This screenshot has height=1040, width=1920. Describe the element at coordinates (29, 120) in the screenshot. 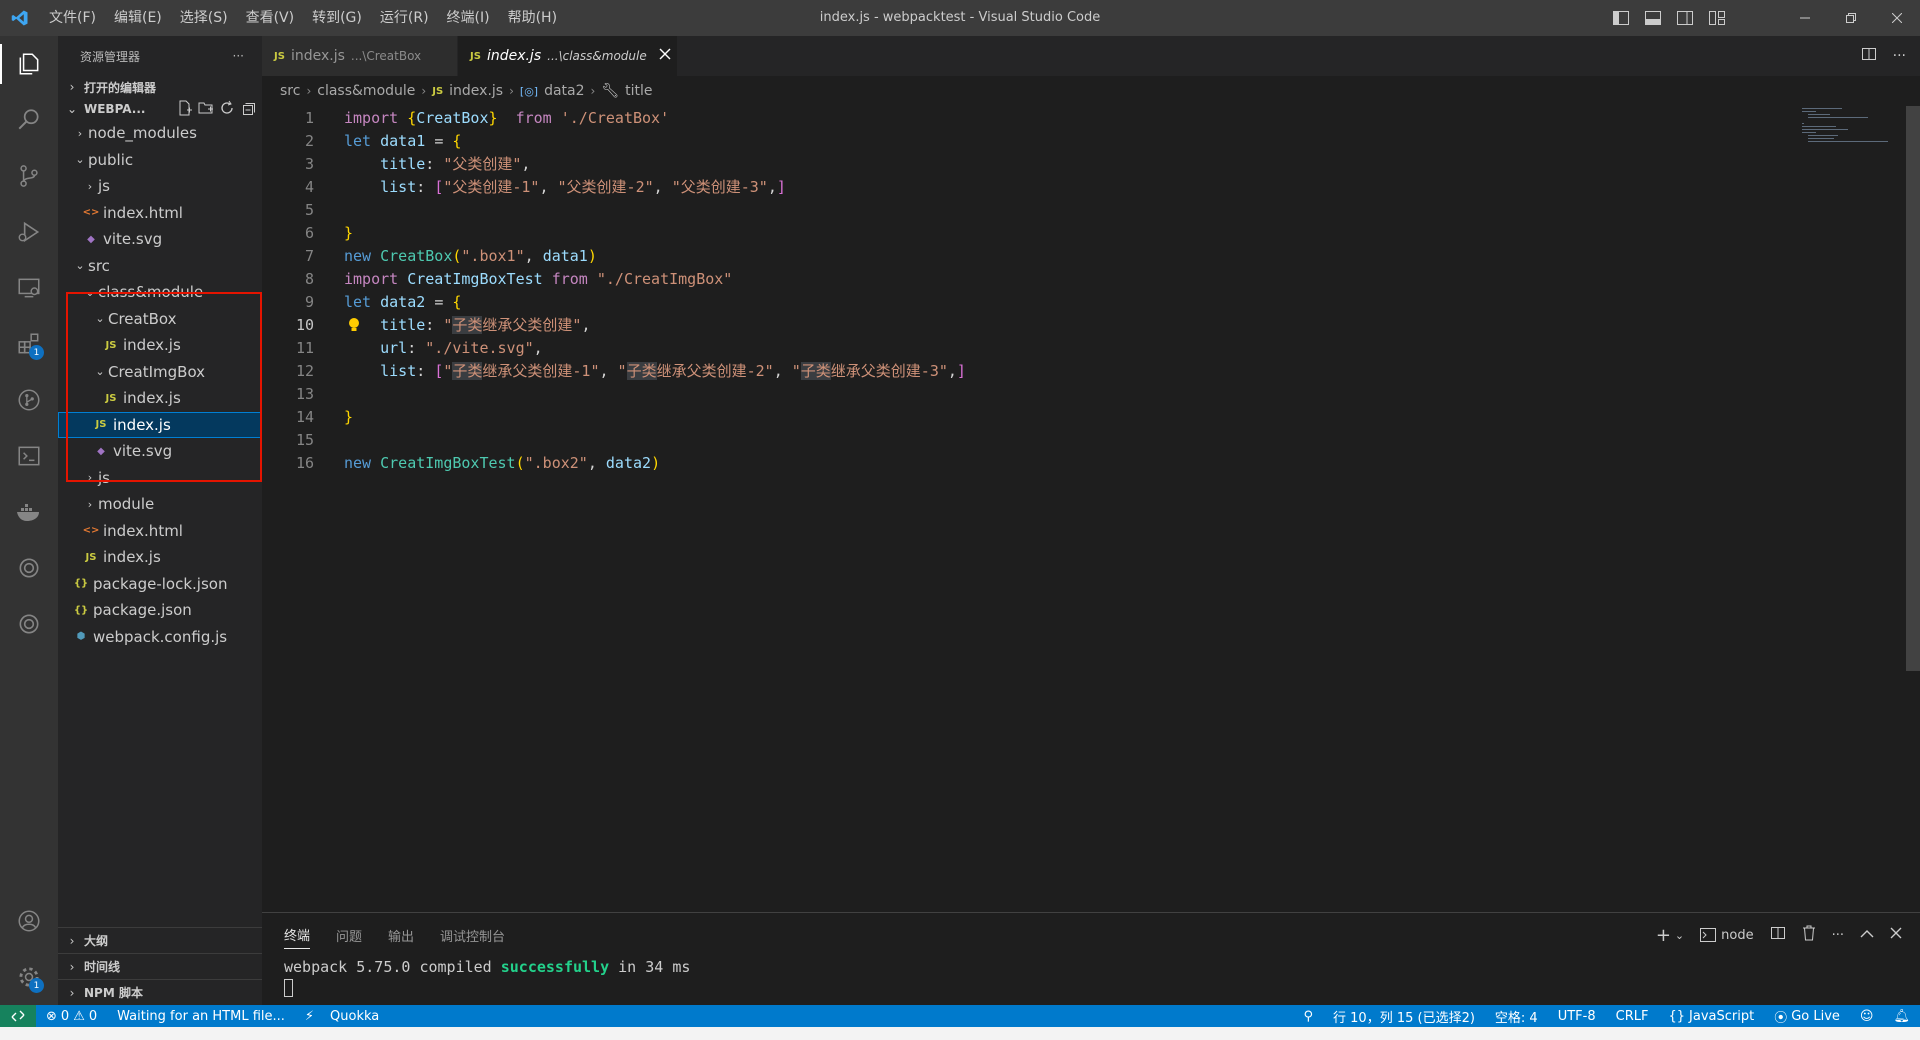

I see `search-icon` at that location.